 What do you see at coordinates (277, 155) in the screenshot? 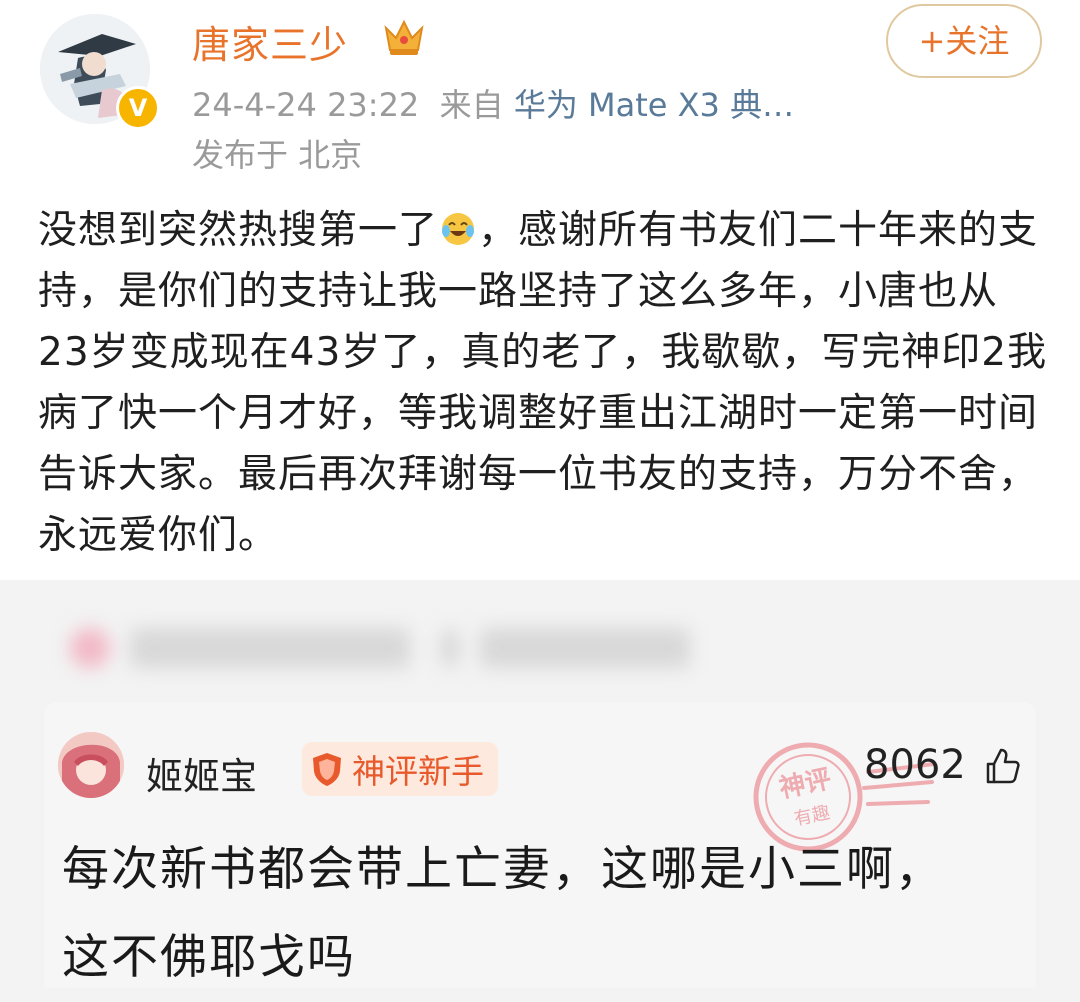
I see `post-location: 发布于 北京` at bounding box center [277, 155].